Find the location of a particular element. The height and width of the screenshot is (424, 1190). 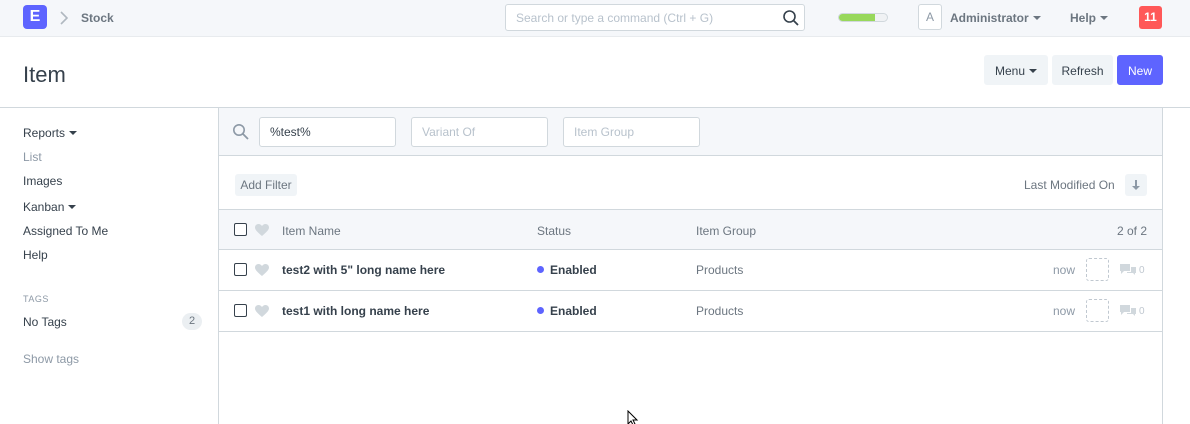

new-button: New is located at coordinates (1140, 70).